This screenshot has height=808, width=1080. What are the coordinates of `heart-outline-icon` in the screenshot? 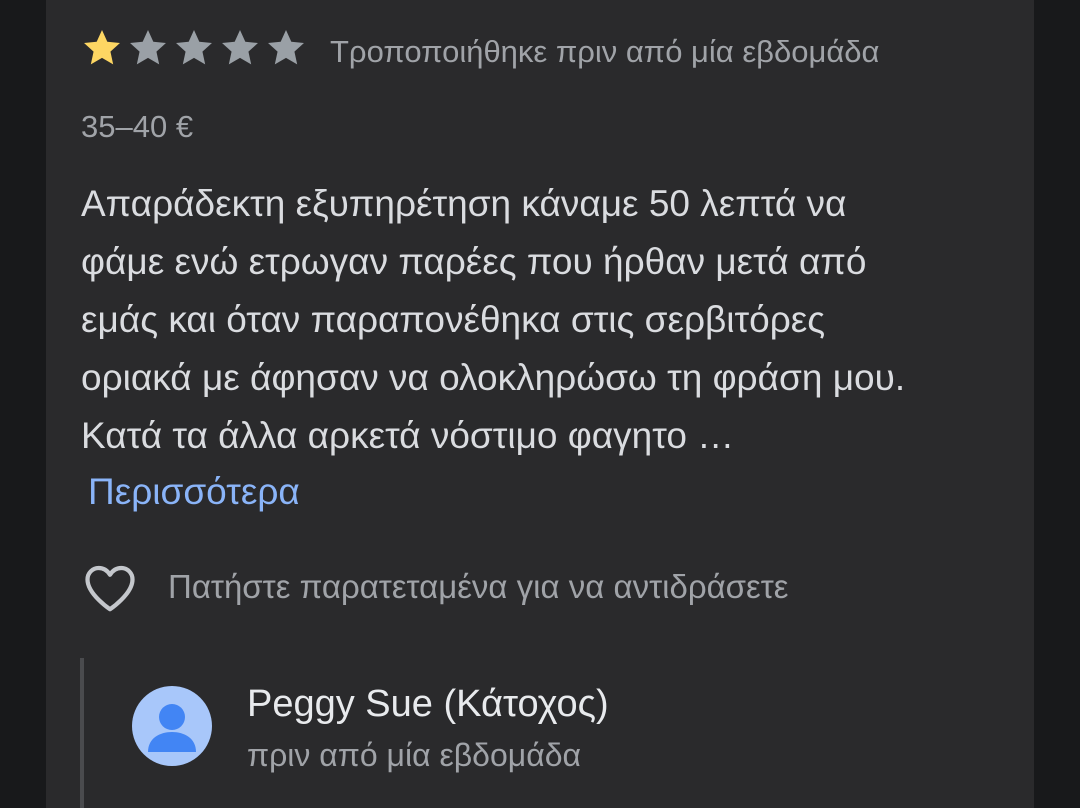 It's located at (110, 590).